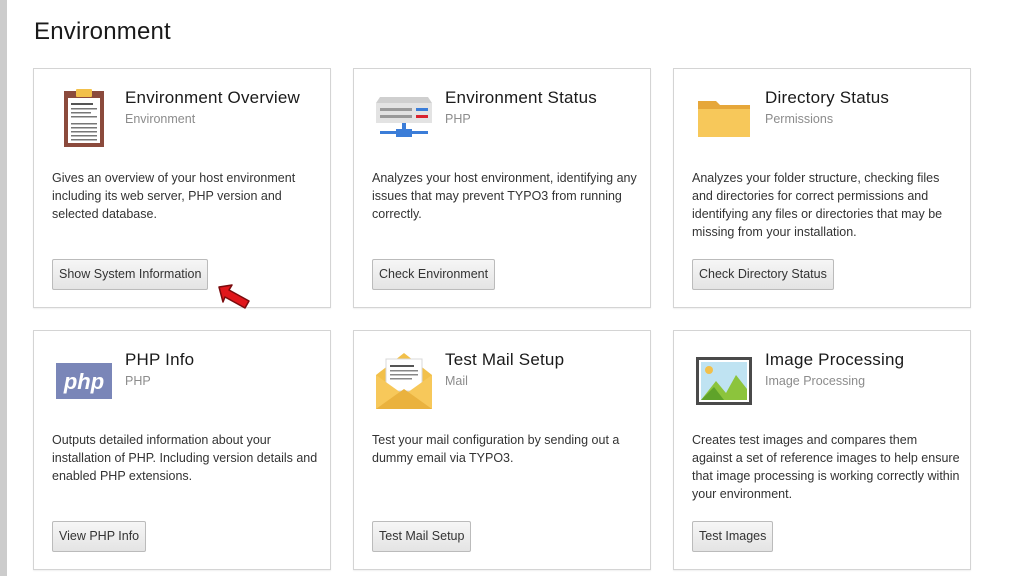  What do you see at coordinates (724, 119) in the screenshot?
I see `folder-icon` at bounding box center [724, 119].